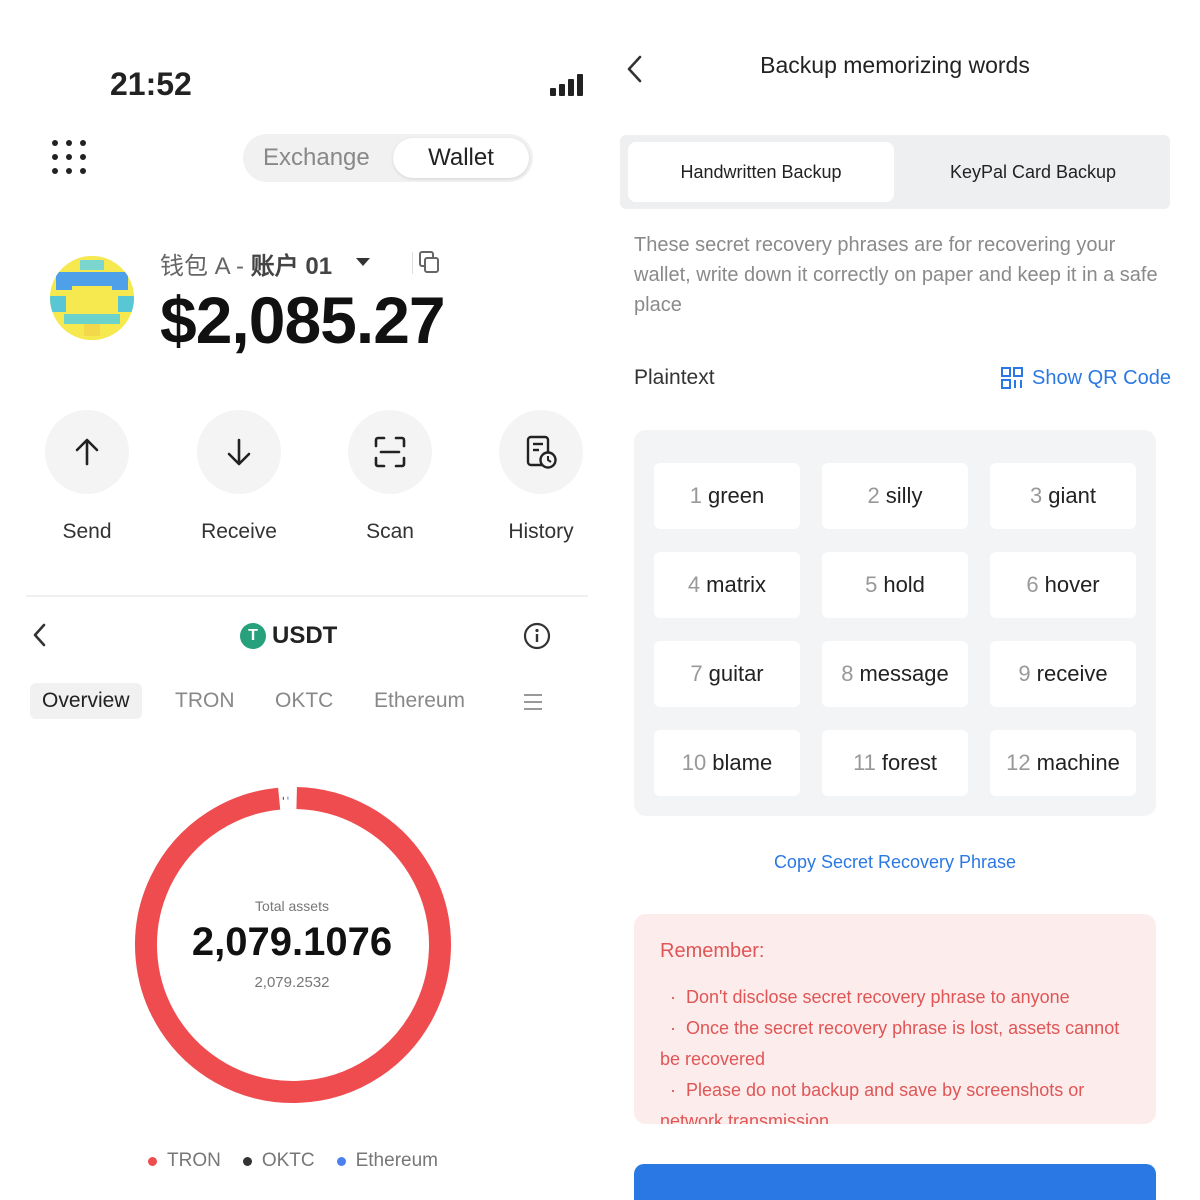 This screenshot has height=1200, width=1200. Describe the element at coordinates (712, 951) in the screenshot. I see `warning-title: Remember:` at that location.